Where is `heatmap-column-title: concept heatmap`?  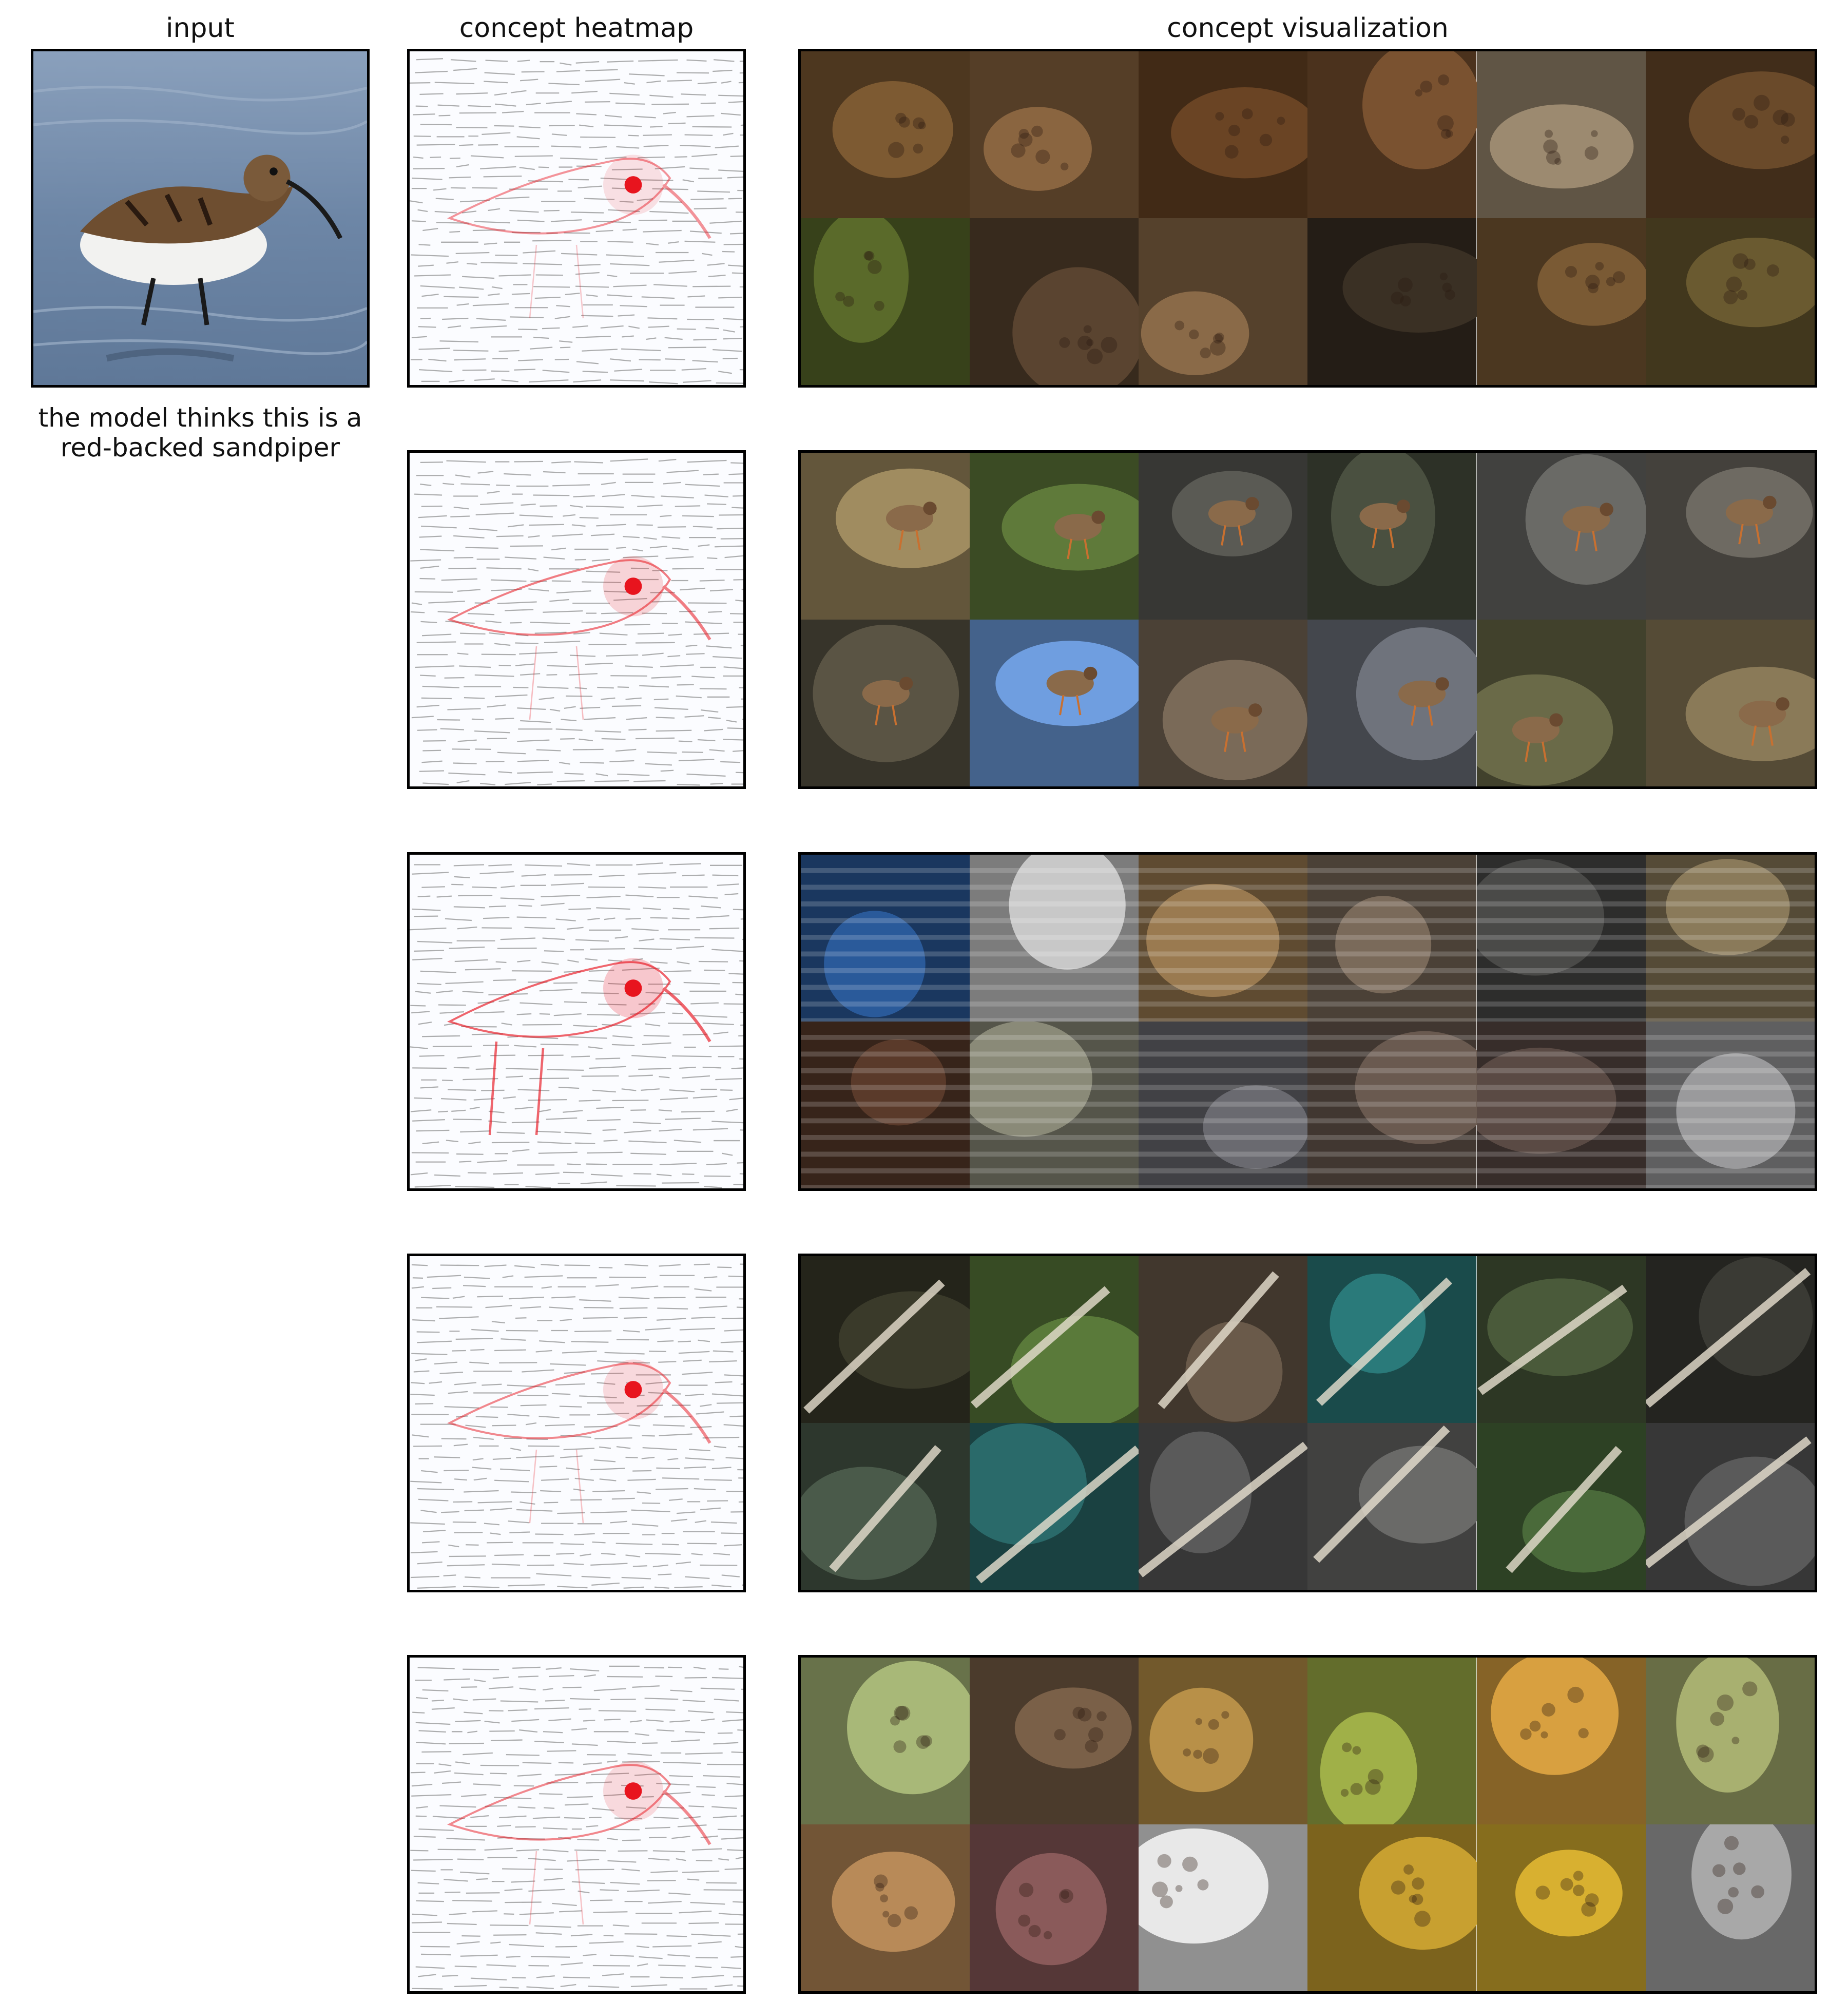 heatmap-column-title: concept heatmap is located at coordinates (576, 28).